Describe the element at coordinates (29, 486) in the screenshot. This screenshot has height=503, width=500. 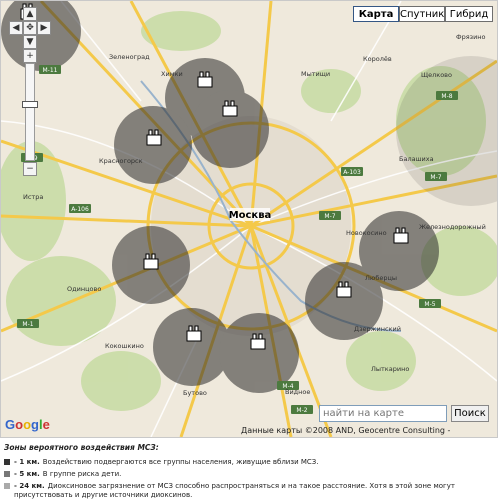
I see `legend-distance: - 24 км.` at that location.